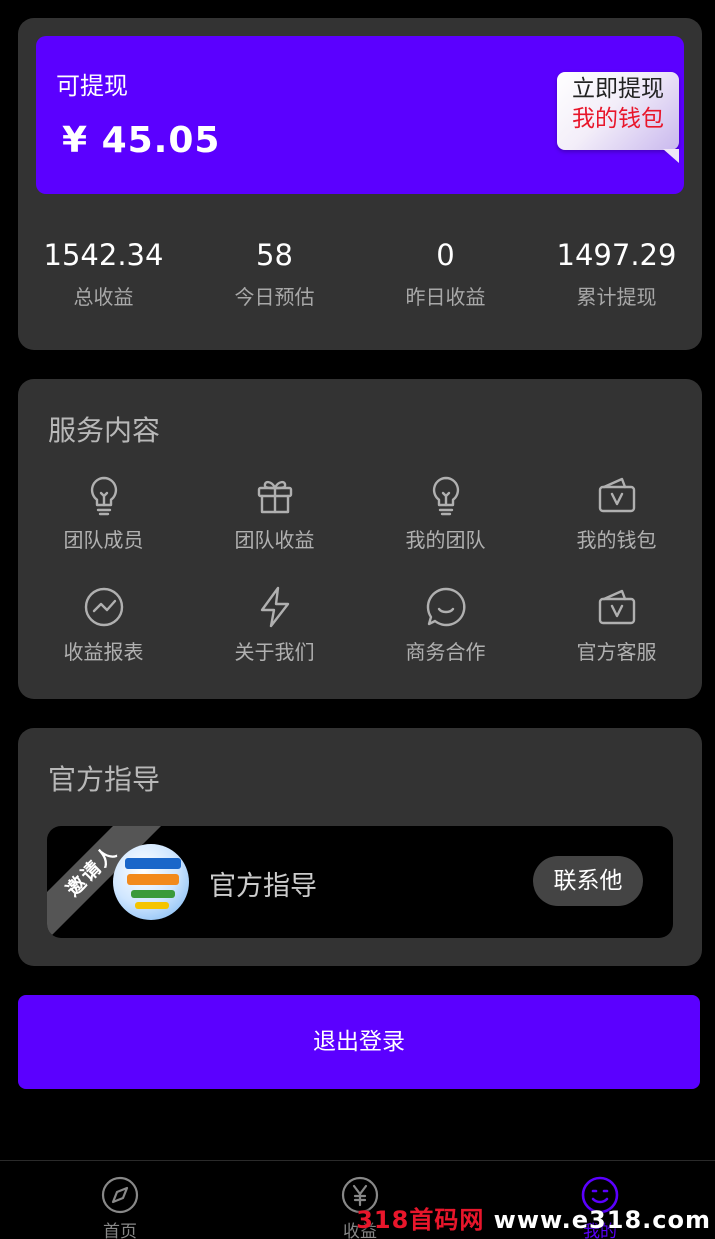 The width and height of the screenshot is (715, 1239). What do you see at coordinates (274, 297) in the screenshot?
I see `stat-label: 今日预估` at bounding box center [274, 297].